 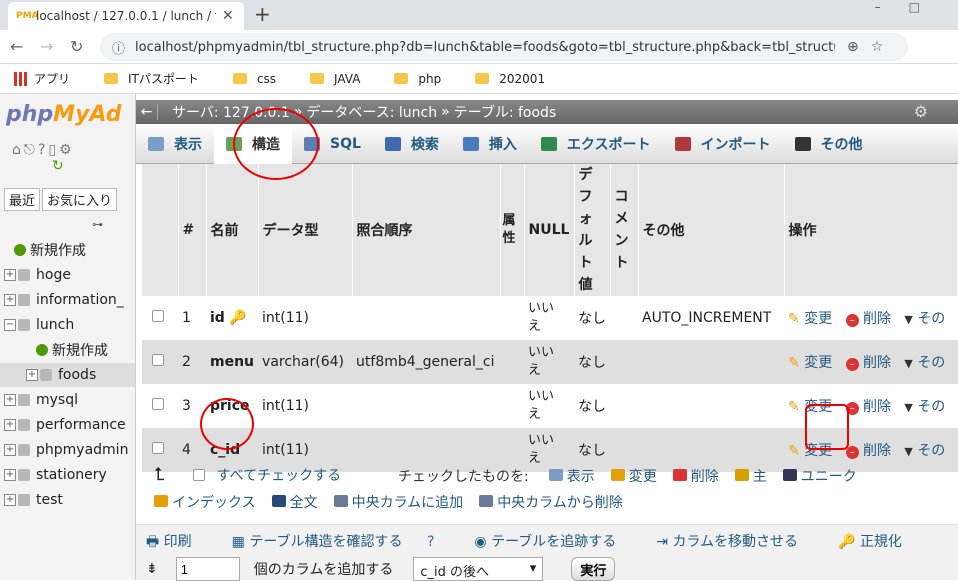 What do you see at coordinates (205, 502) in the screenshot?
I see `bulk-action-button: インデックス` at bounding box center [205, 502].